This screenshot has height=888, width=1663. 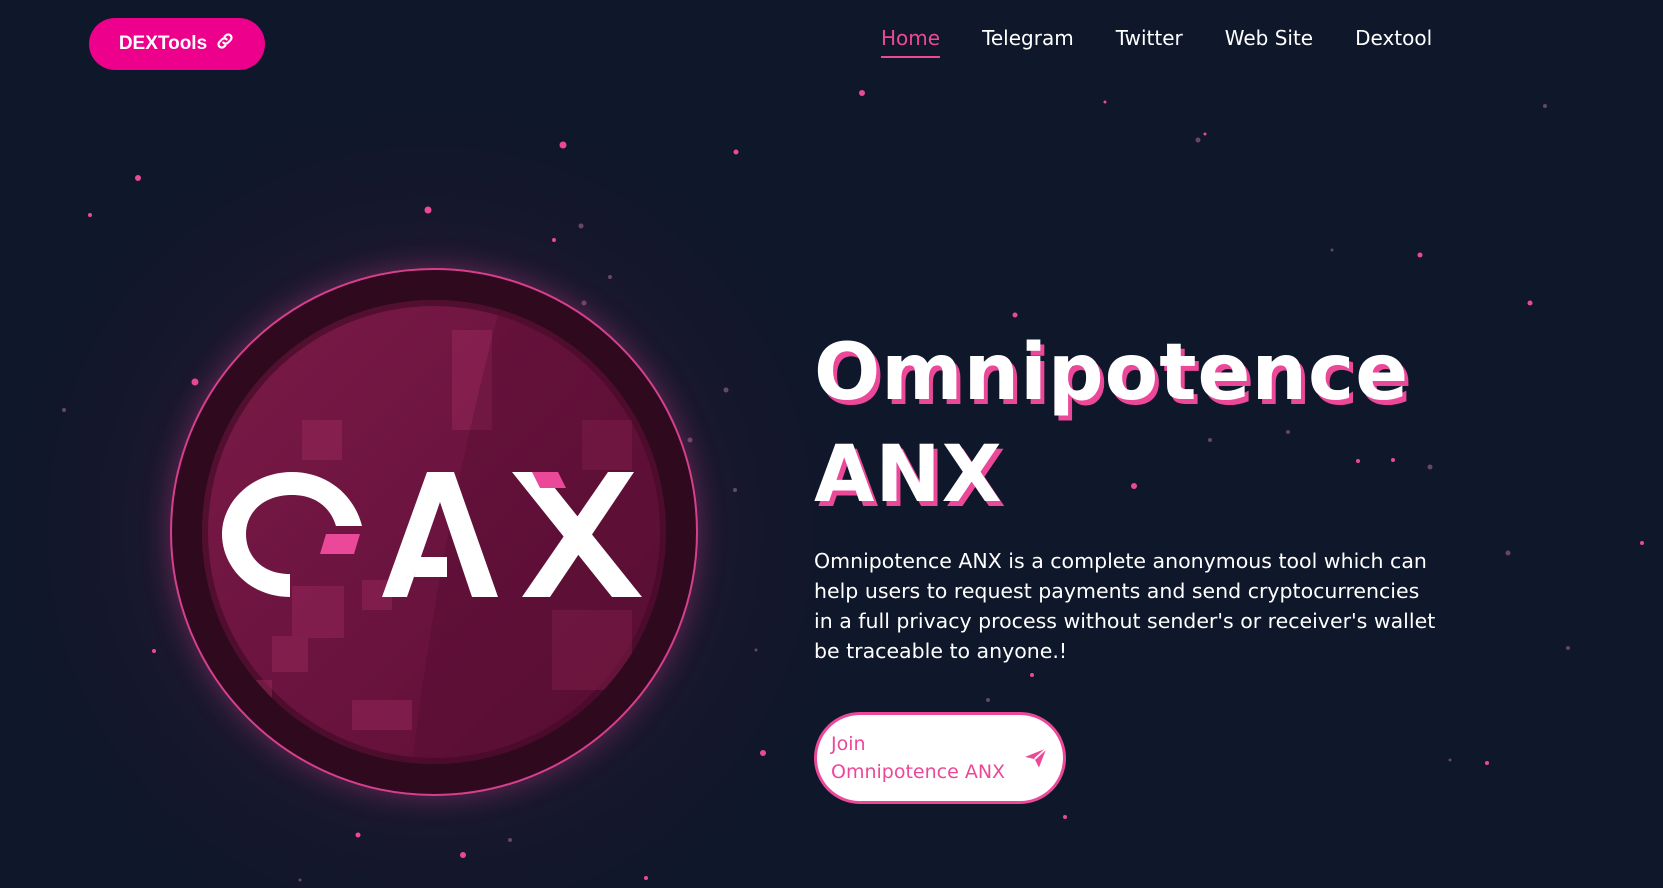 What do you see at coordinates (1036, 757) in the screenshot?
I see `send-icon` at bounding box center [1036, 757].